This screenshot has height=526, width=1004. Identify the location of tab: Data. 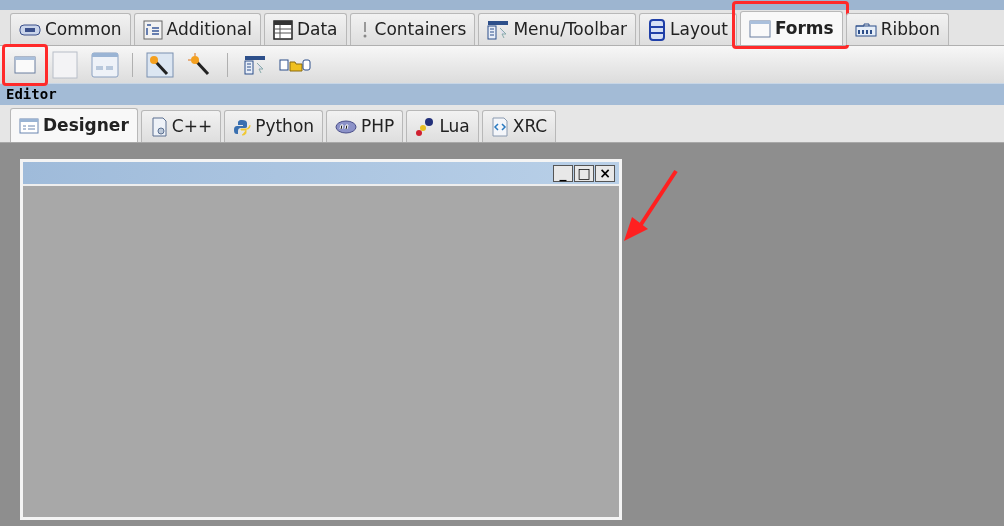
(305, 29).